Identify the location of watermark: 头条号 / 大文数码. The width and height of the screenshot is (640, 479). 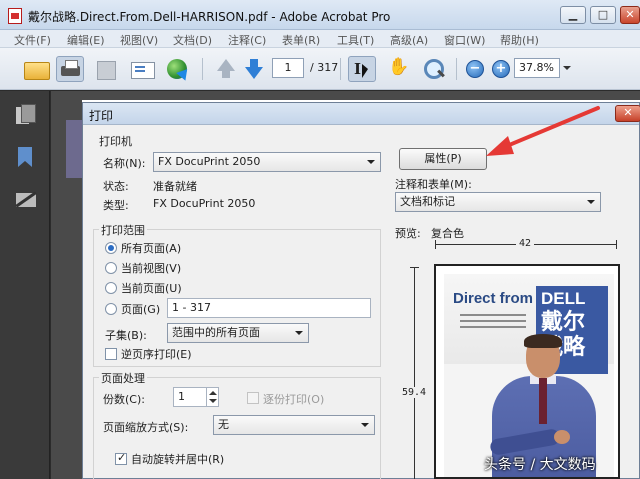
(540, 465).